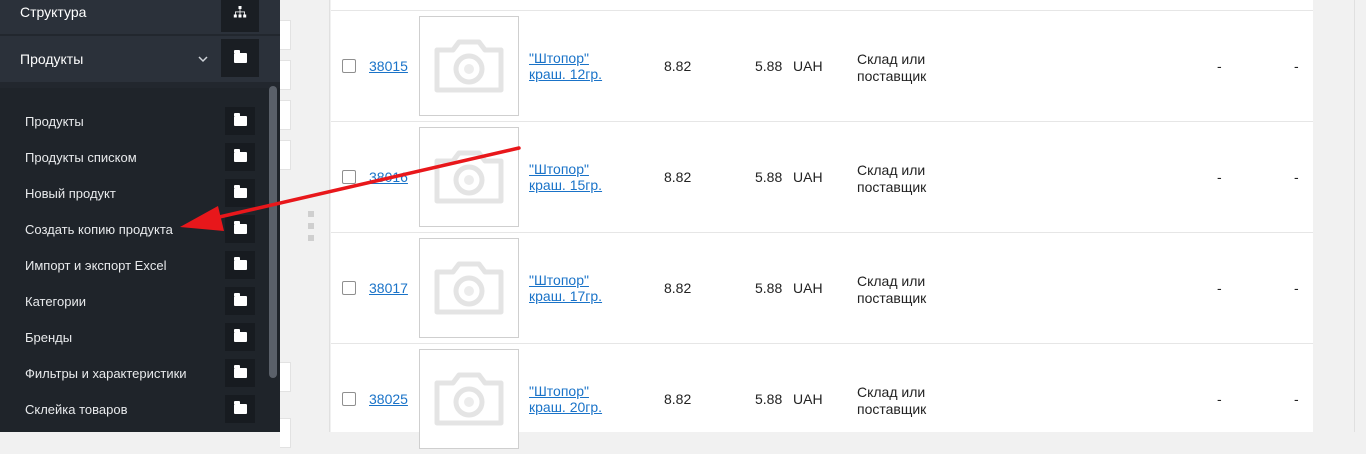 The width and height of the screenshot is (1366, 454). What do you see at coordinates (53, 12) in the screenshot?
I see `sidebar-item-label: Структура` at bounding box center [53, 12].